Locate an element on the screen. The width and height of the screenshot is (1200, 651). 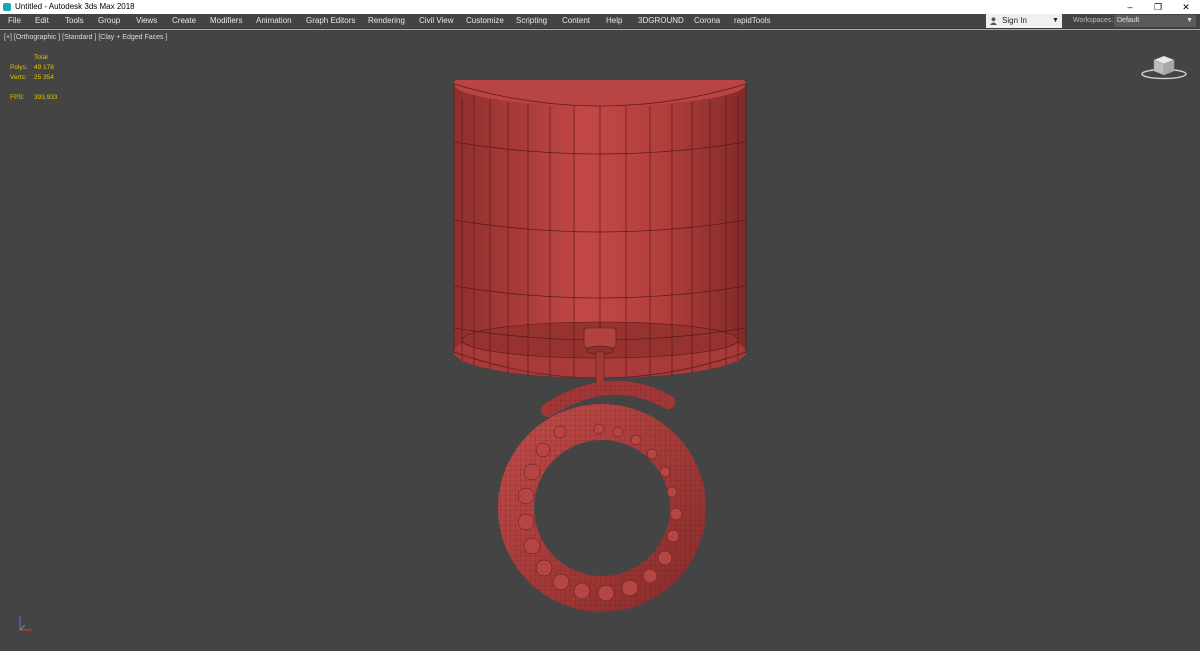
menu-rapidtools: rapidTools is located at coordinates (752, 21).